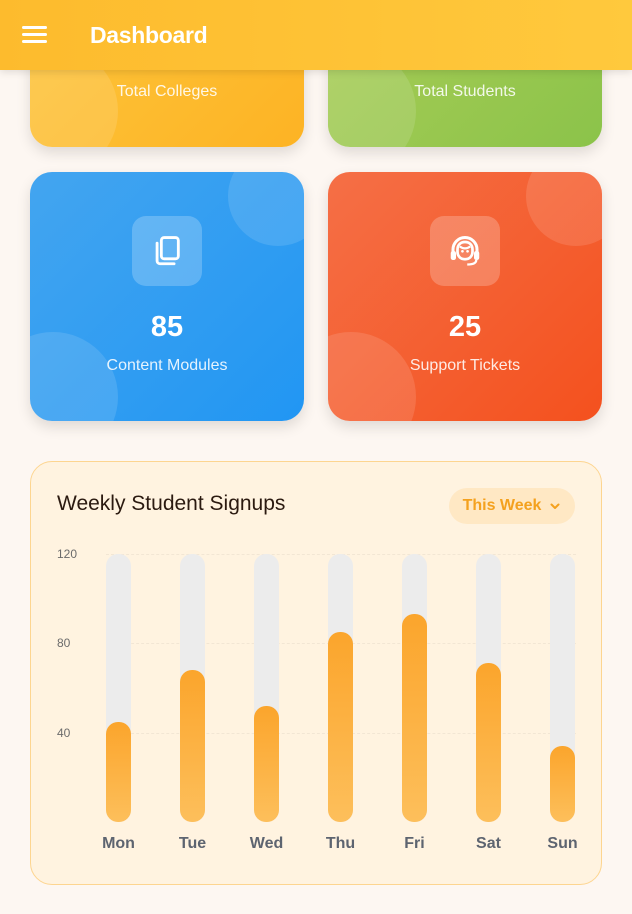 The image size is (632, 914). I want to click on stat-label: Total Students, so click(465, 91).